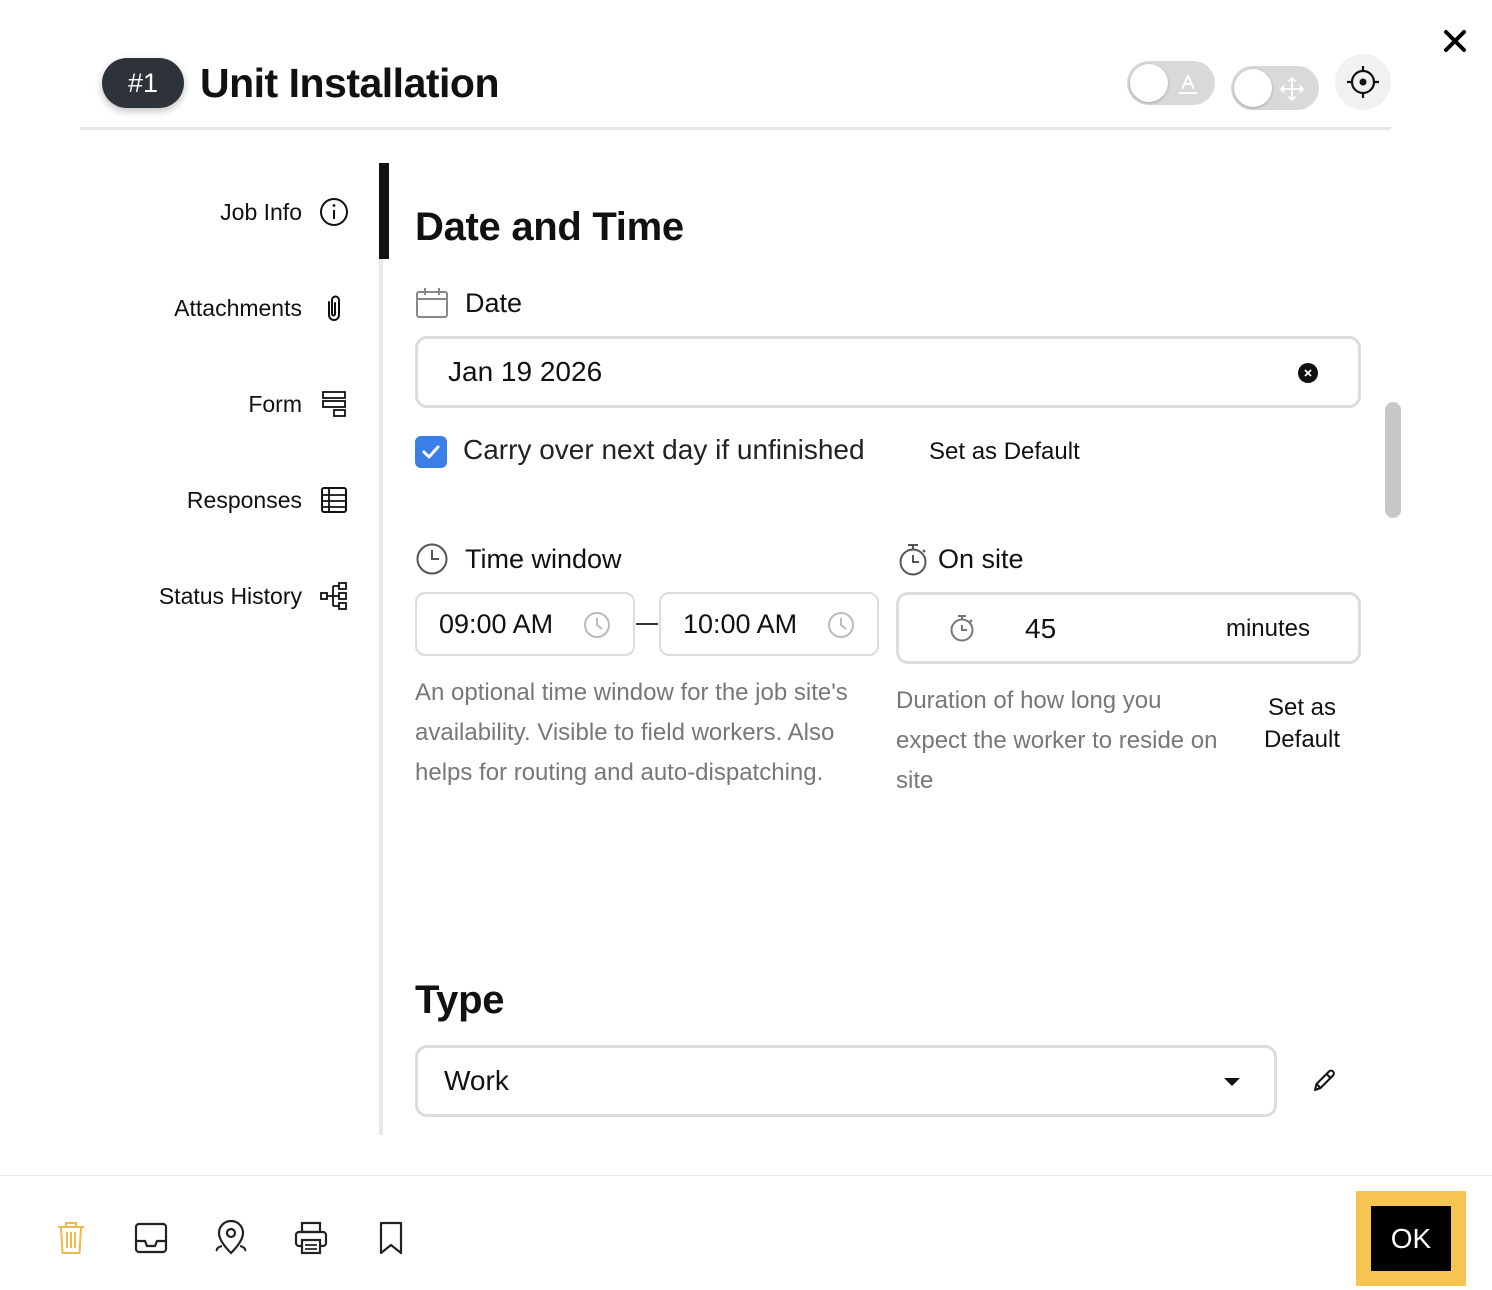 The height and width of the screenshot is (1290, 1492). Describe the element at coordinates (1004, 452) in the screenshot. I see `set-date-default-button: Set as Default` at that location.